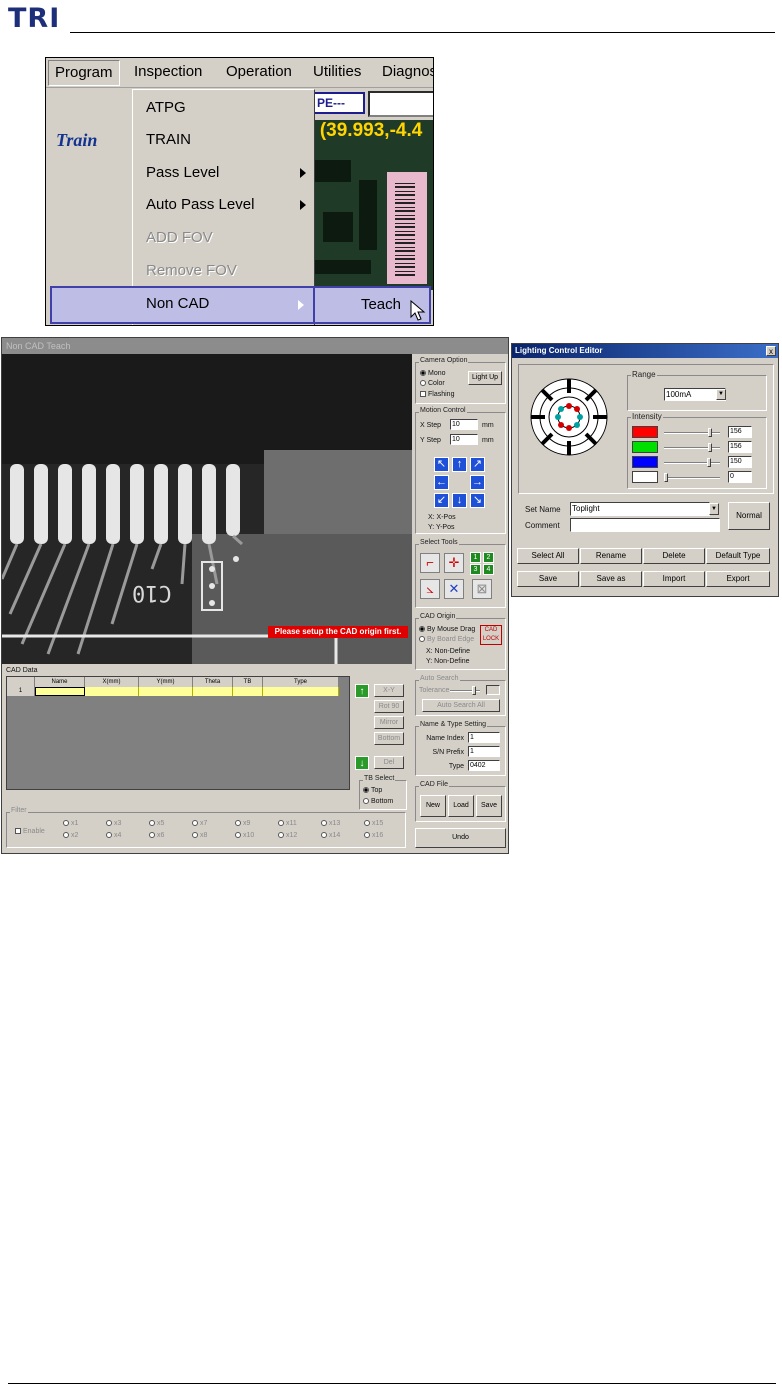 This screenshot has height=1387, width=782. Describe the element at coordinates (200, 205) in the screenshot. I see `menu-item-auto-pass-level: Auto Pass Level` at that location.